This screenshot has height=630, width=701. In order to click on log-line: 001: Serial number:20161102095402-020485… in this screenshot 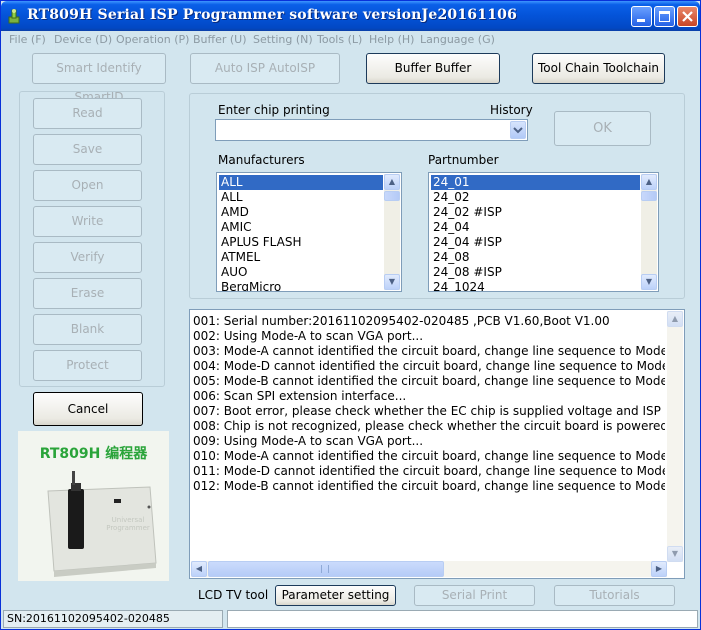, I will do `click(401, 321)`.